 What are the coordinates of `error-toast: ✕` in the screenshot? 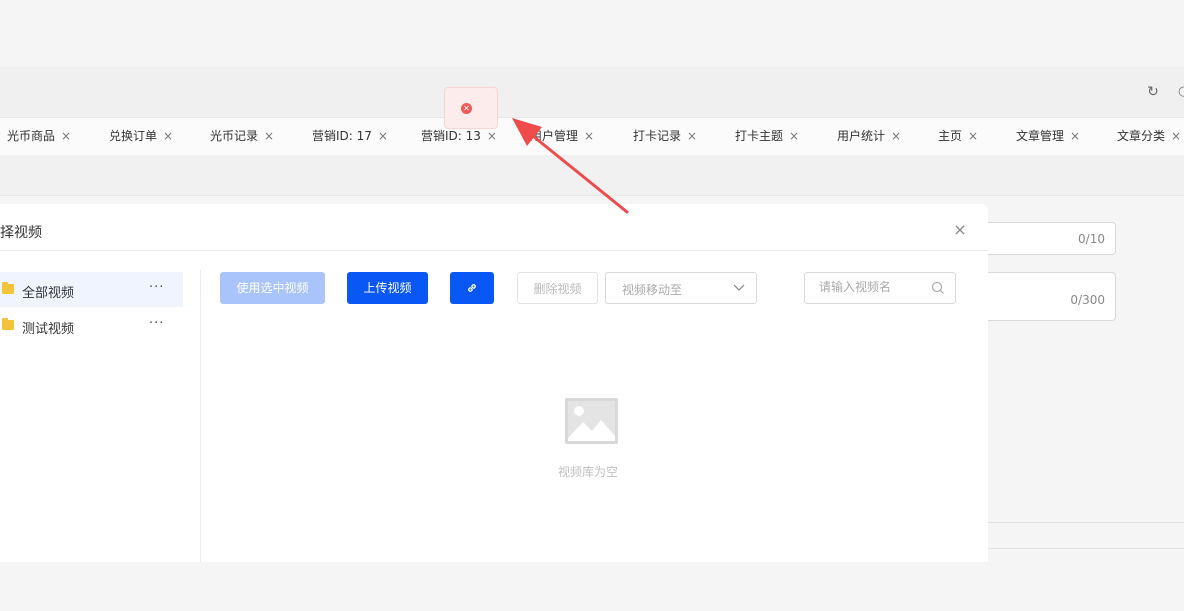 It's located at (471, 108).